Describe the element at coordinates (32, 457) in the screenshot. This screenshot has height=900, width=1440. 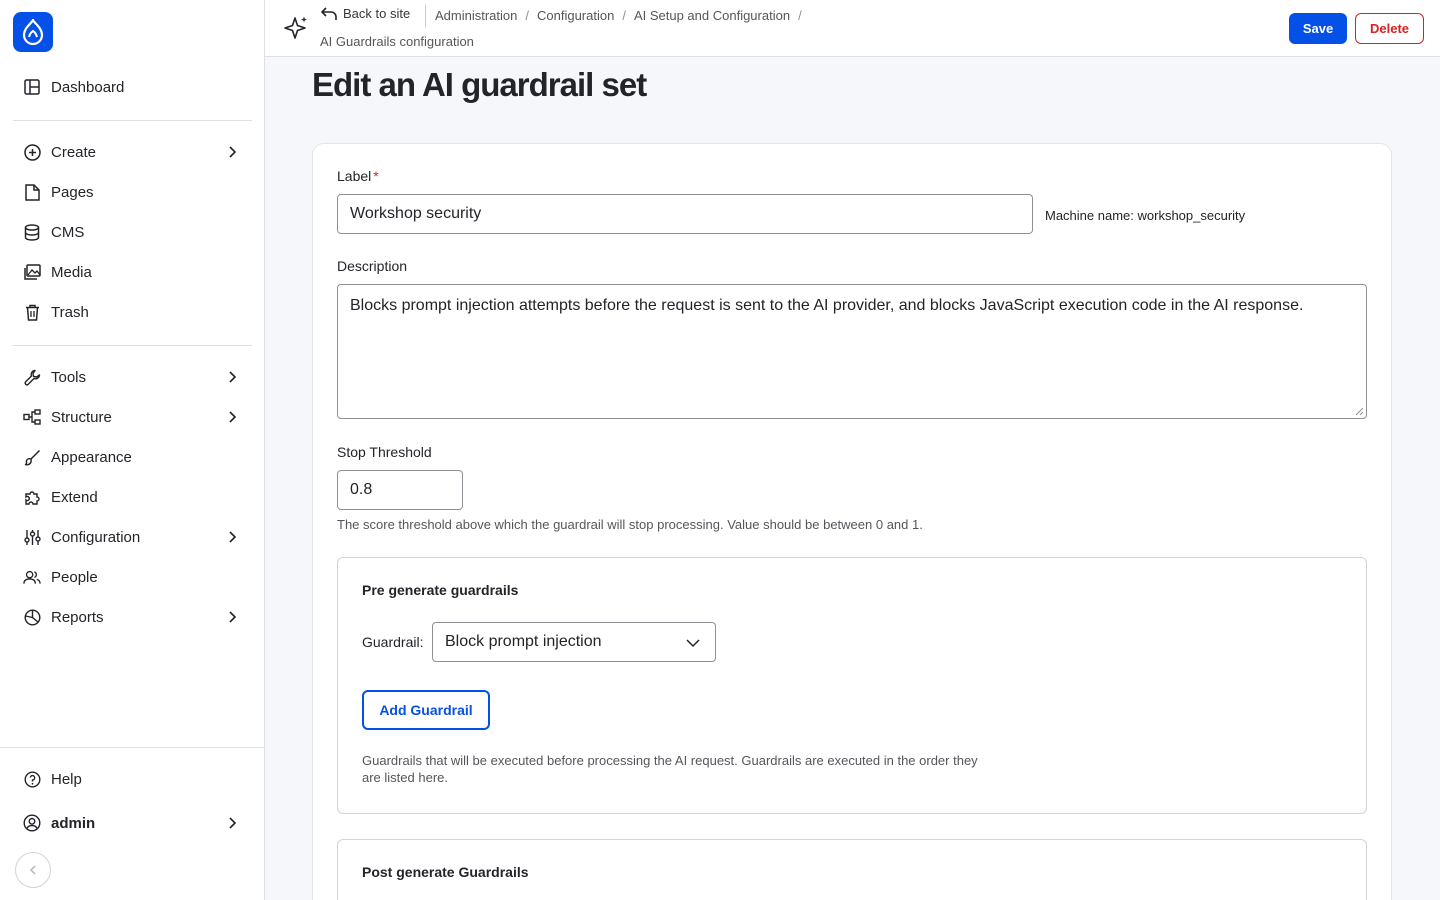
I see `brush-icon` at that location.